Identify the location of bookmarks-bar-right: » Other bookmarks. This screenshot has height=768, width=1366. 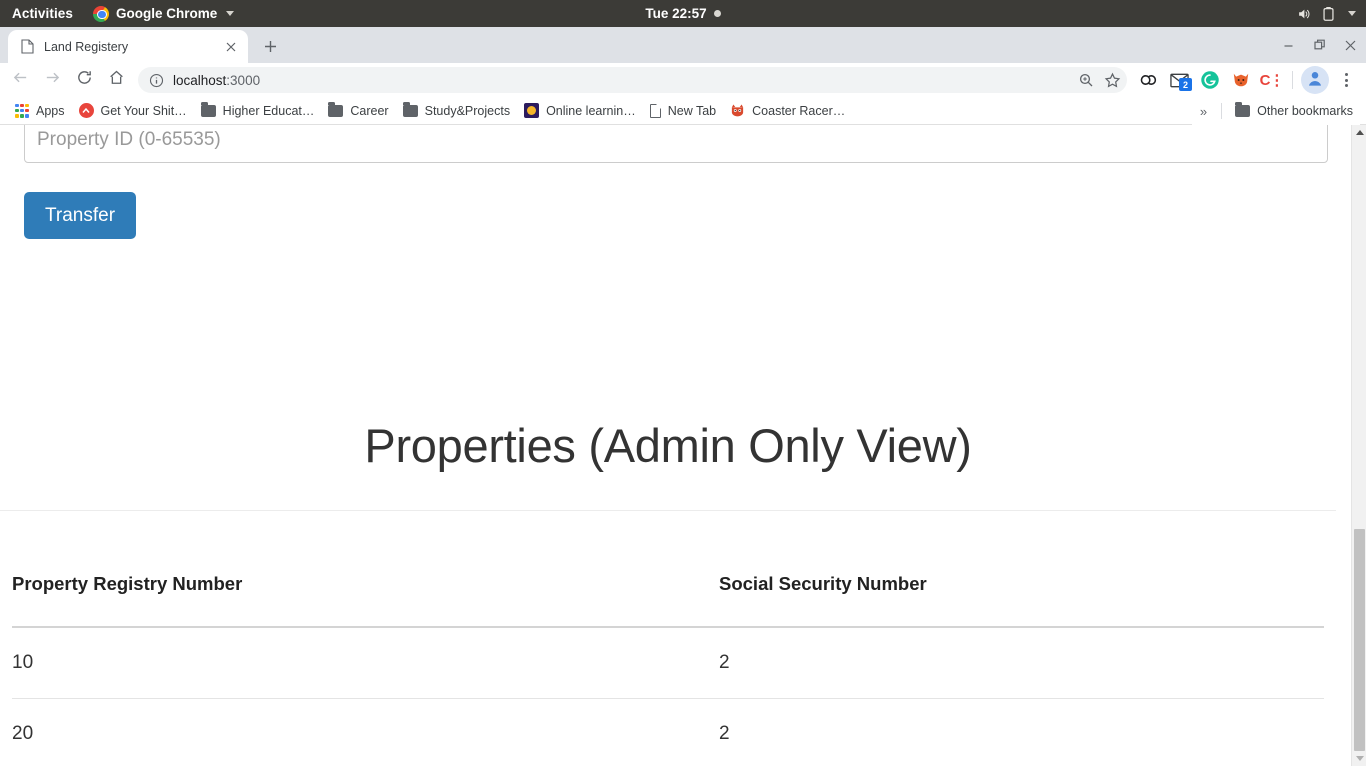
(1275, 111).